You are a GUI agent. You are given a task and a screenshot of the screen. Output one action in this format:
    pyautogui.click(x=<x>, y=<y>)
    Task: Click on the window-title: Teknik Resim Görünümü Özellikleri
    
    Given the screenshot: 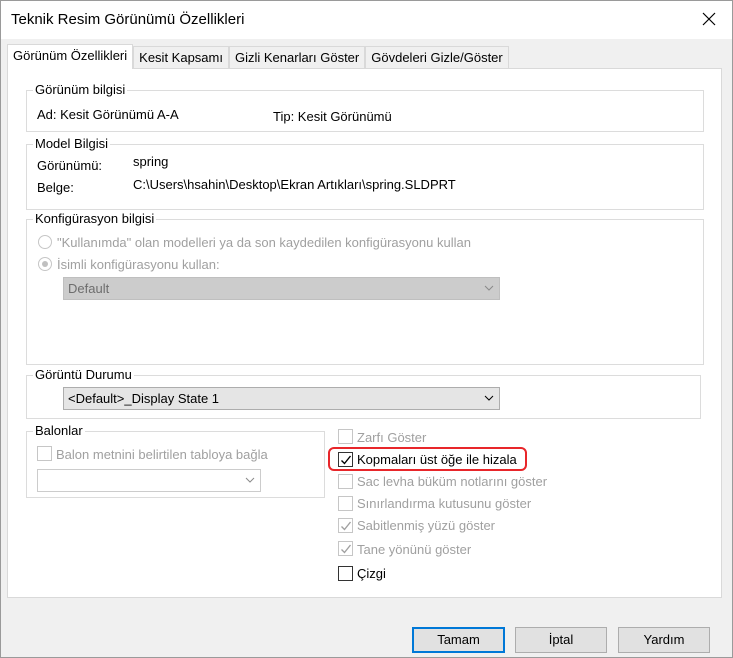 What is the action you would take?
    pyautogui.click(x=128, y=19)
    